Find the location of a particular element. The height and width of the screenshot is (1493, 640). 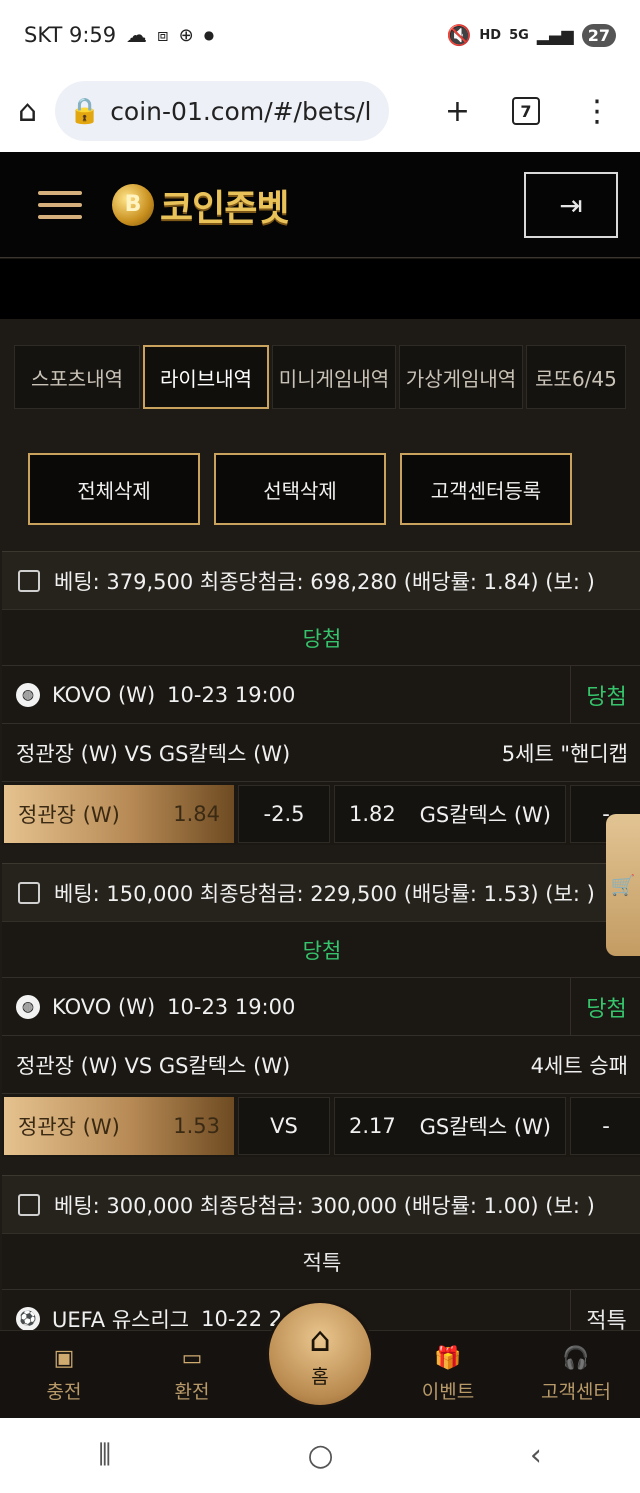

action-buttons: 전체삭제 선택삭제 고객센터등록 is located at coordinates (300, 489).